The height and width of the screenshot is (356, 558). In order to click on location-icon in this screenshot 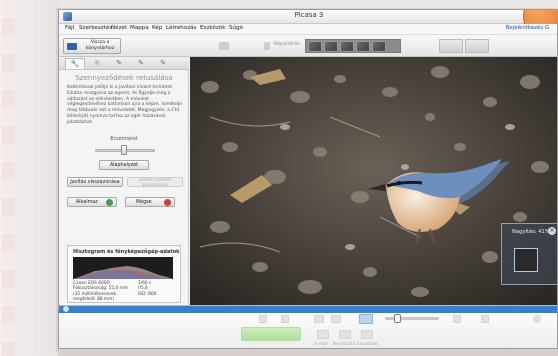, I will do `click(485, 319)`.